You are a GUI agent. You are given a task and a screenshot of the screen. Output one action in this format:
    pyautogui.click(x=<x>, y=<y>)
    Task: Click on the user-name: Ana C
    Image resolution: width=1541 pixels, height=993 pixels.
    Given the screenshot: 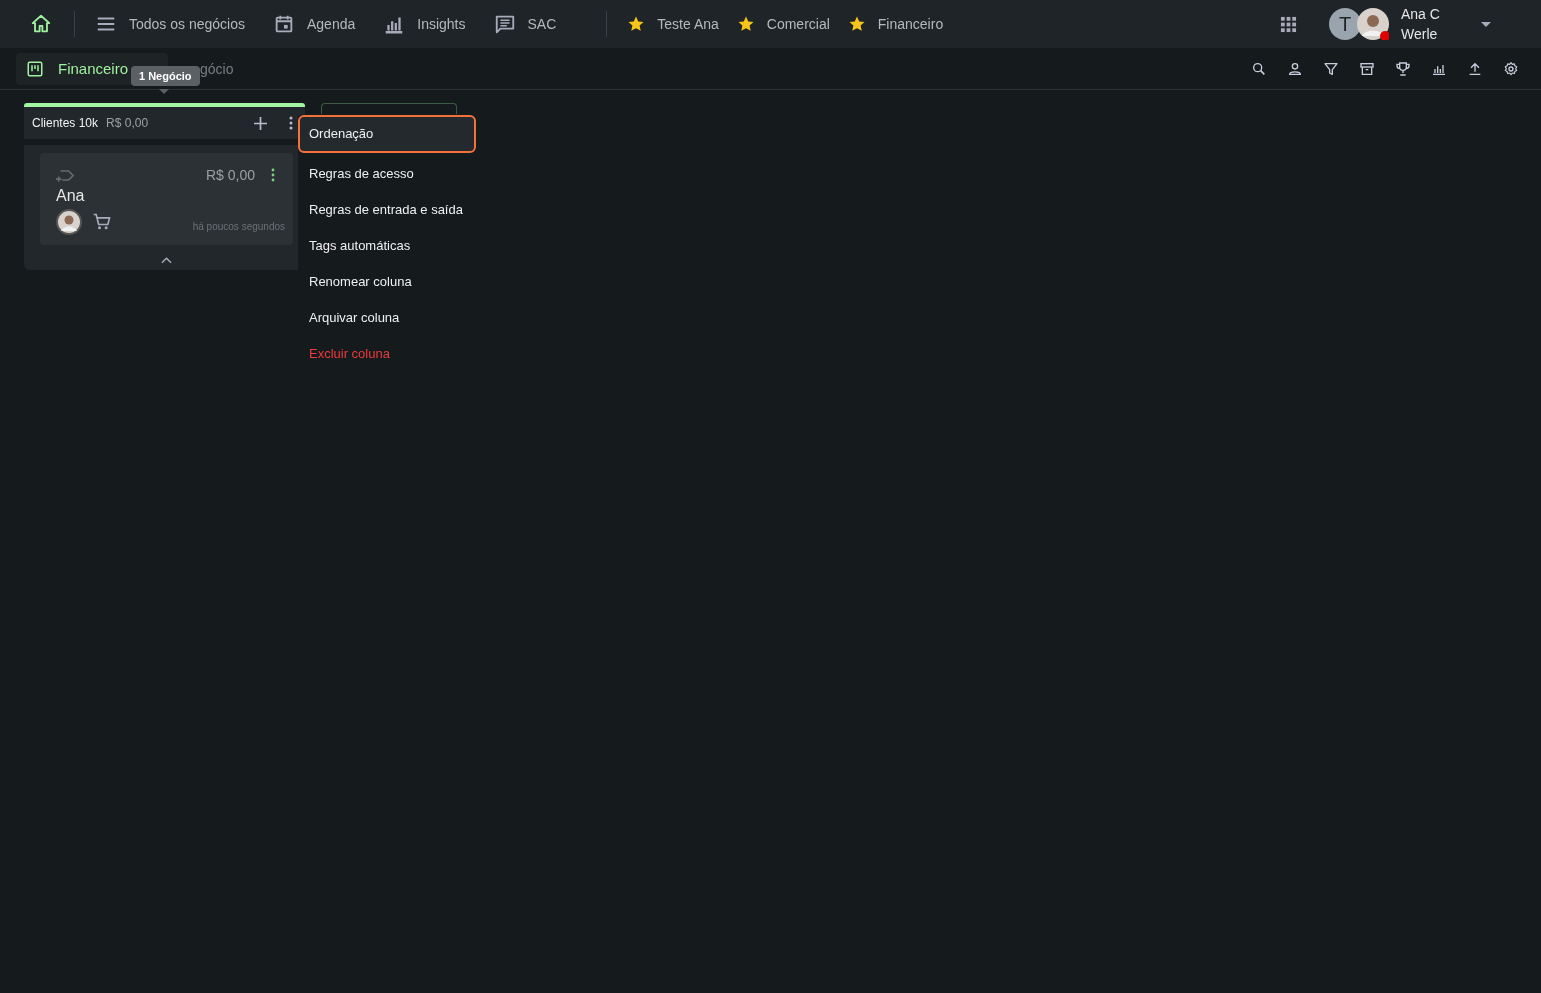 What is the action you would take?
    pyautogui.click(x=1421, y=14)
    